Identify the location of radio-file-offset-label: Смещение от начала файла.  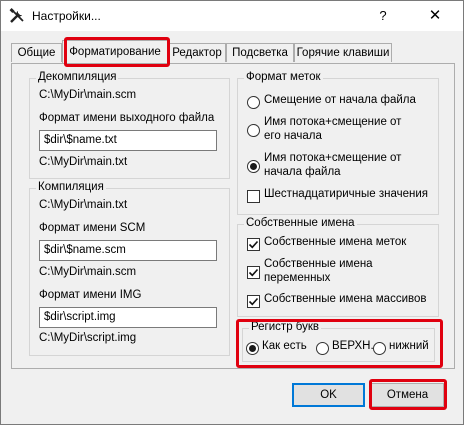
(340, 100).